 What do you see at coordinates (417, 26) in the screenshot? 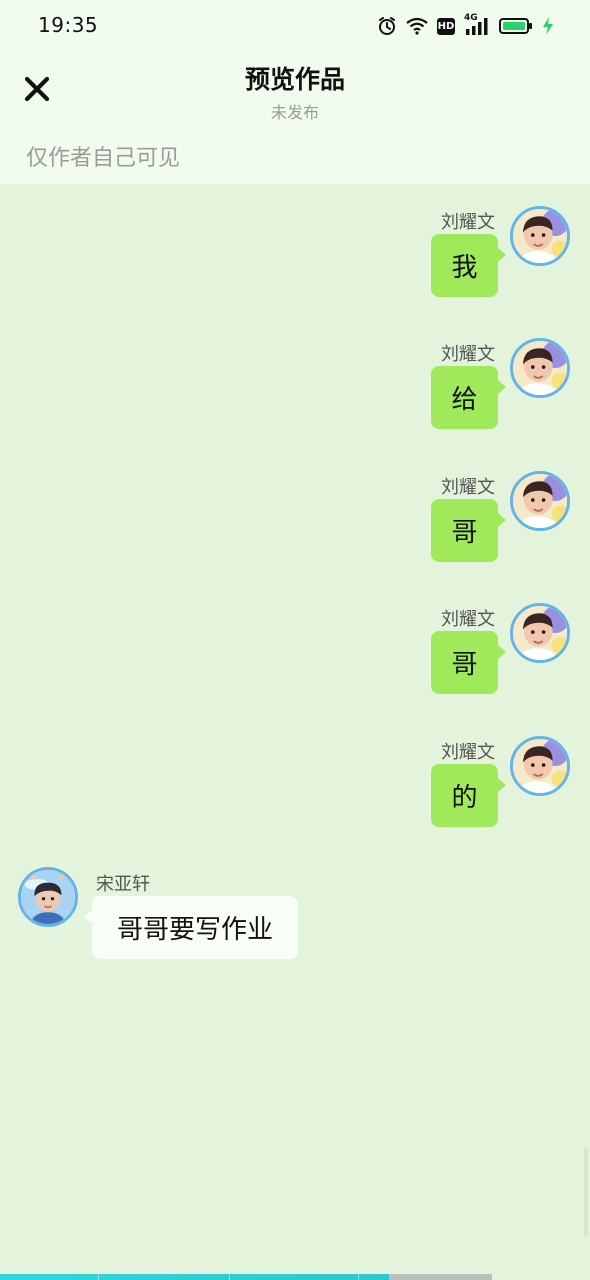
I see `wifi-icon` at bounding box center [417, 26].